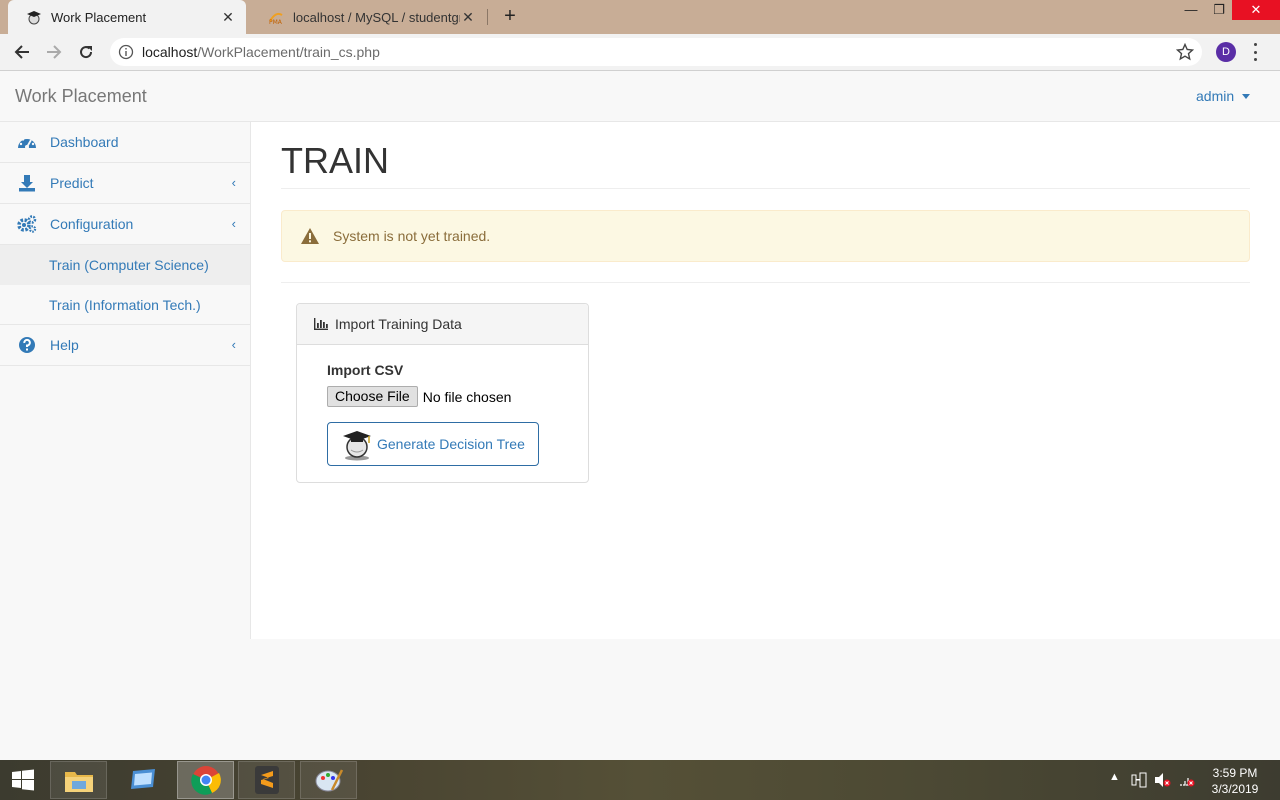  What do you see at coordinates (376, 17) in the screenshot?
I see `tab-title: localhost / MySQL / studentgrad` at bounding box center [376, 17].